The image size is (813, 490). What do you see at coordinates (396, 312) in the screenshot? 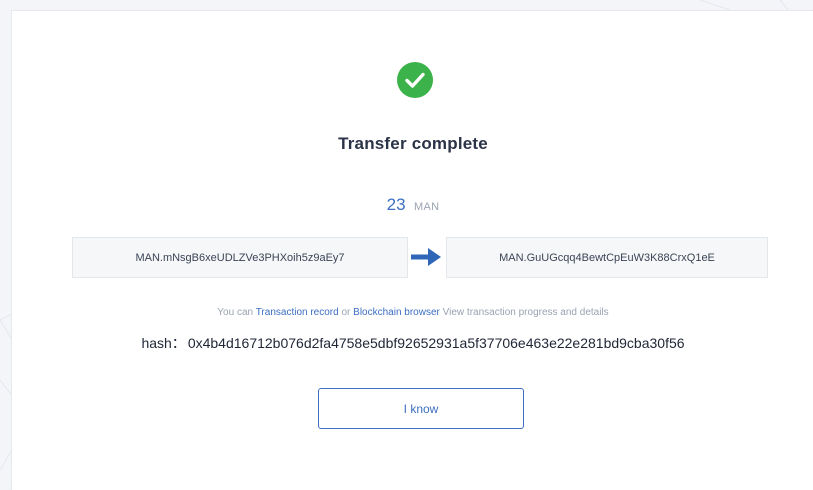
I see `blockchain-browser-link: Blockchain browser` at bounding box center [396, 312].